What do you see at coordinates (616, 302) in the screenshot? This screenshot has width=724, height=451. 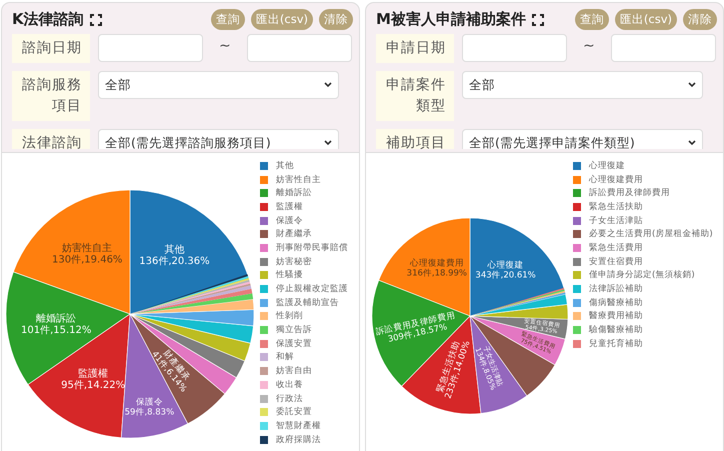 I see `legend-label: 傷病醫療補助` at bounding box center [616, 302].